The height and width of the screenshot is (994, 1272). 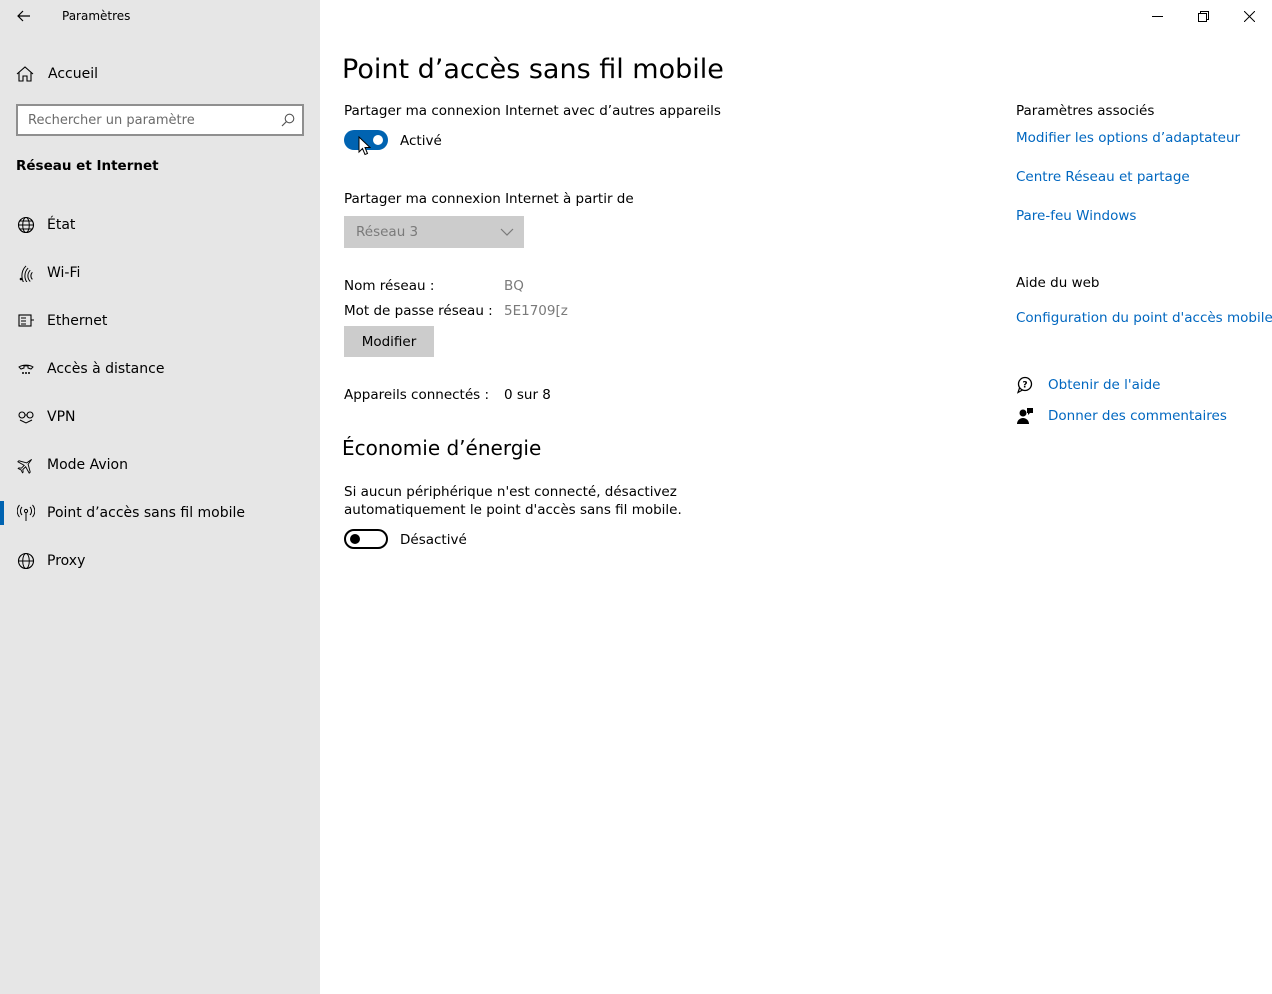 I want to click on sidebar-item-label: VPN, so click(x=61, y=417).